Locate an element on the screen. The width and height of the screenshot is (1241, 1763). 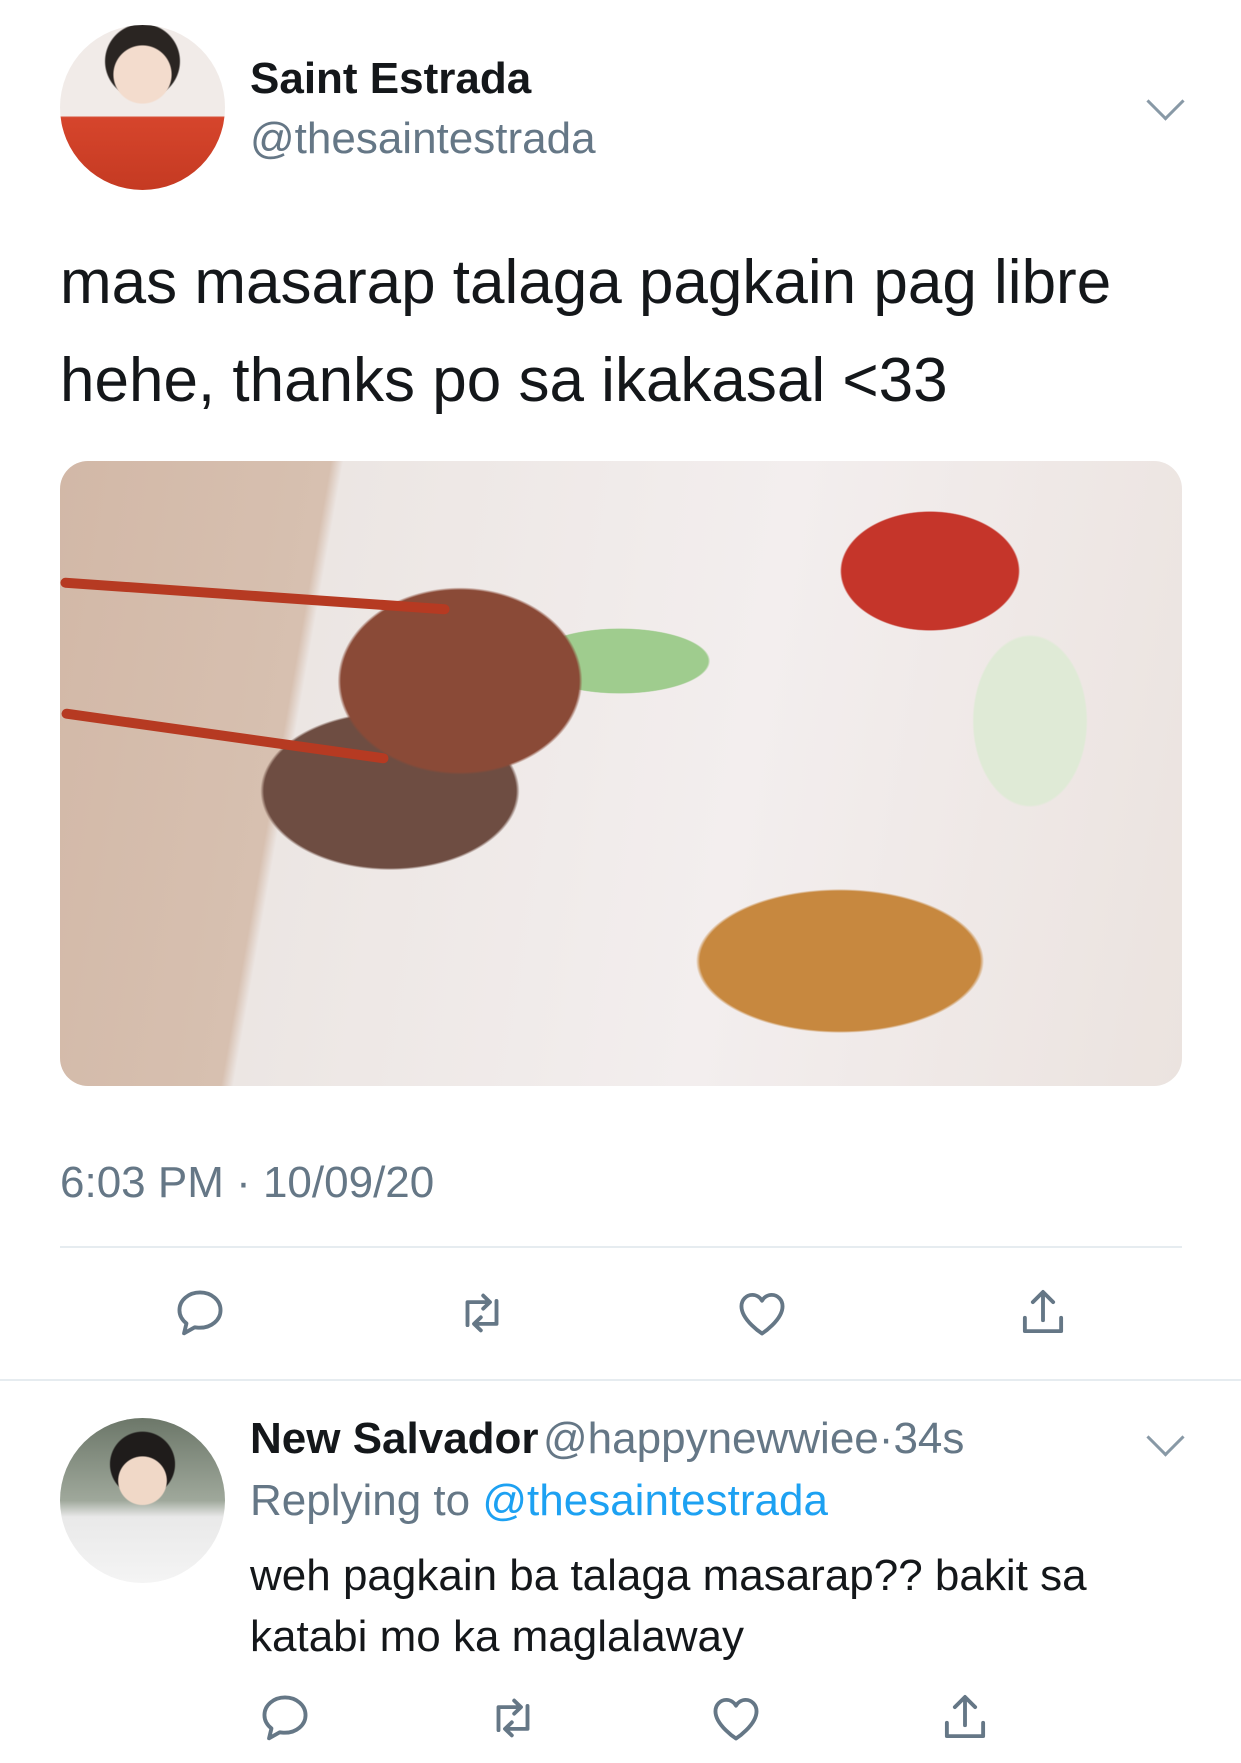
replying-to-handle-link: @thesaintestrada is located at coordinates (655, 1500).